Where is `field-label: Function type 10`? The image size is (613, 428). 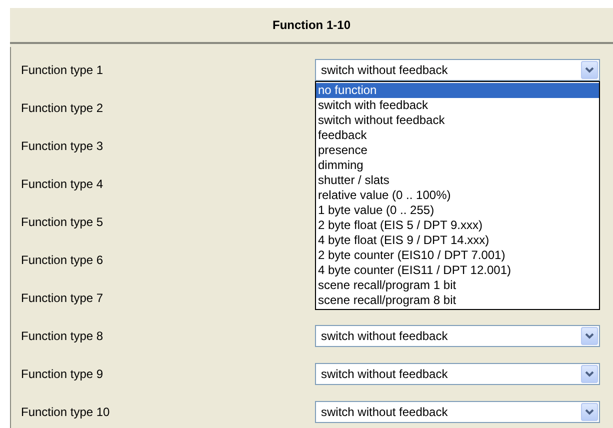
field-label: Function type 10 is located at coordinates (65, 412).